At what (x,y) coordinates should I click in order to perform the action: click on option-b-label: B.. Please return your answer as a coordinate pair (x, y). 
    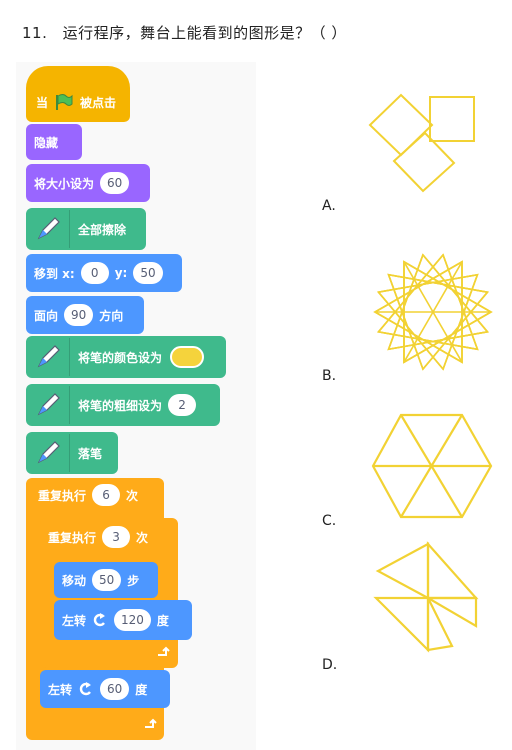
    Looking at the image, I should click on (329, 376).